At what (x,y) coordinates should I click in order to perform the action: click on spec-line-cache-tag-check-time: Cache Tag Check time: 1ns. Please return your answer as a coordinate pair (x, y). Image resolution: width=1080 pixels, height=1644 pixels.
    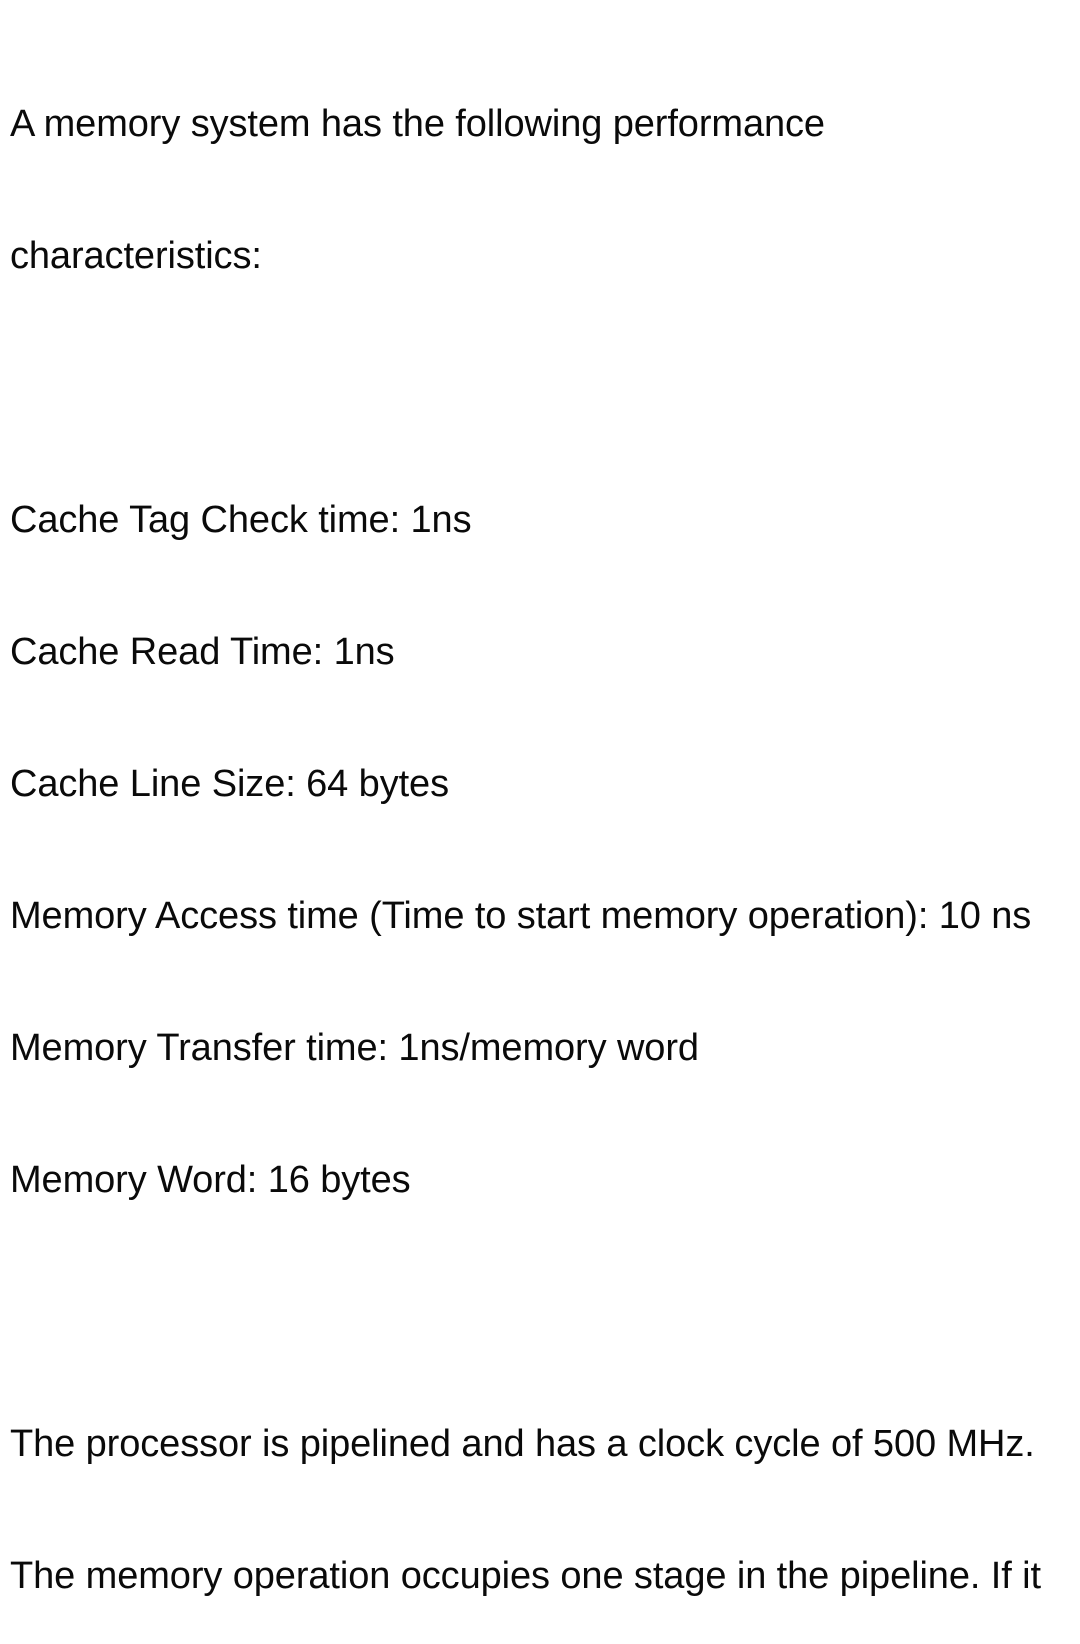
    Looking at the image, I should click on (241, 520).